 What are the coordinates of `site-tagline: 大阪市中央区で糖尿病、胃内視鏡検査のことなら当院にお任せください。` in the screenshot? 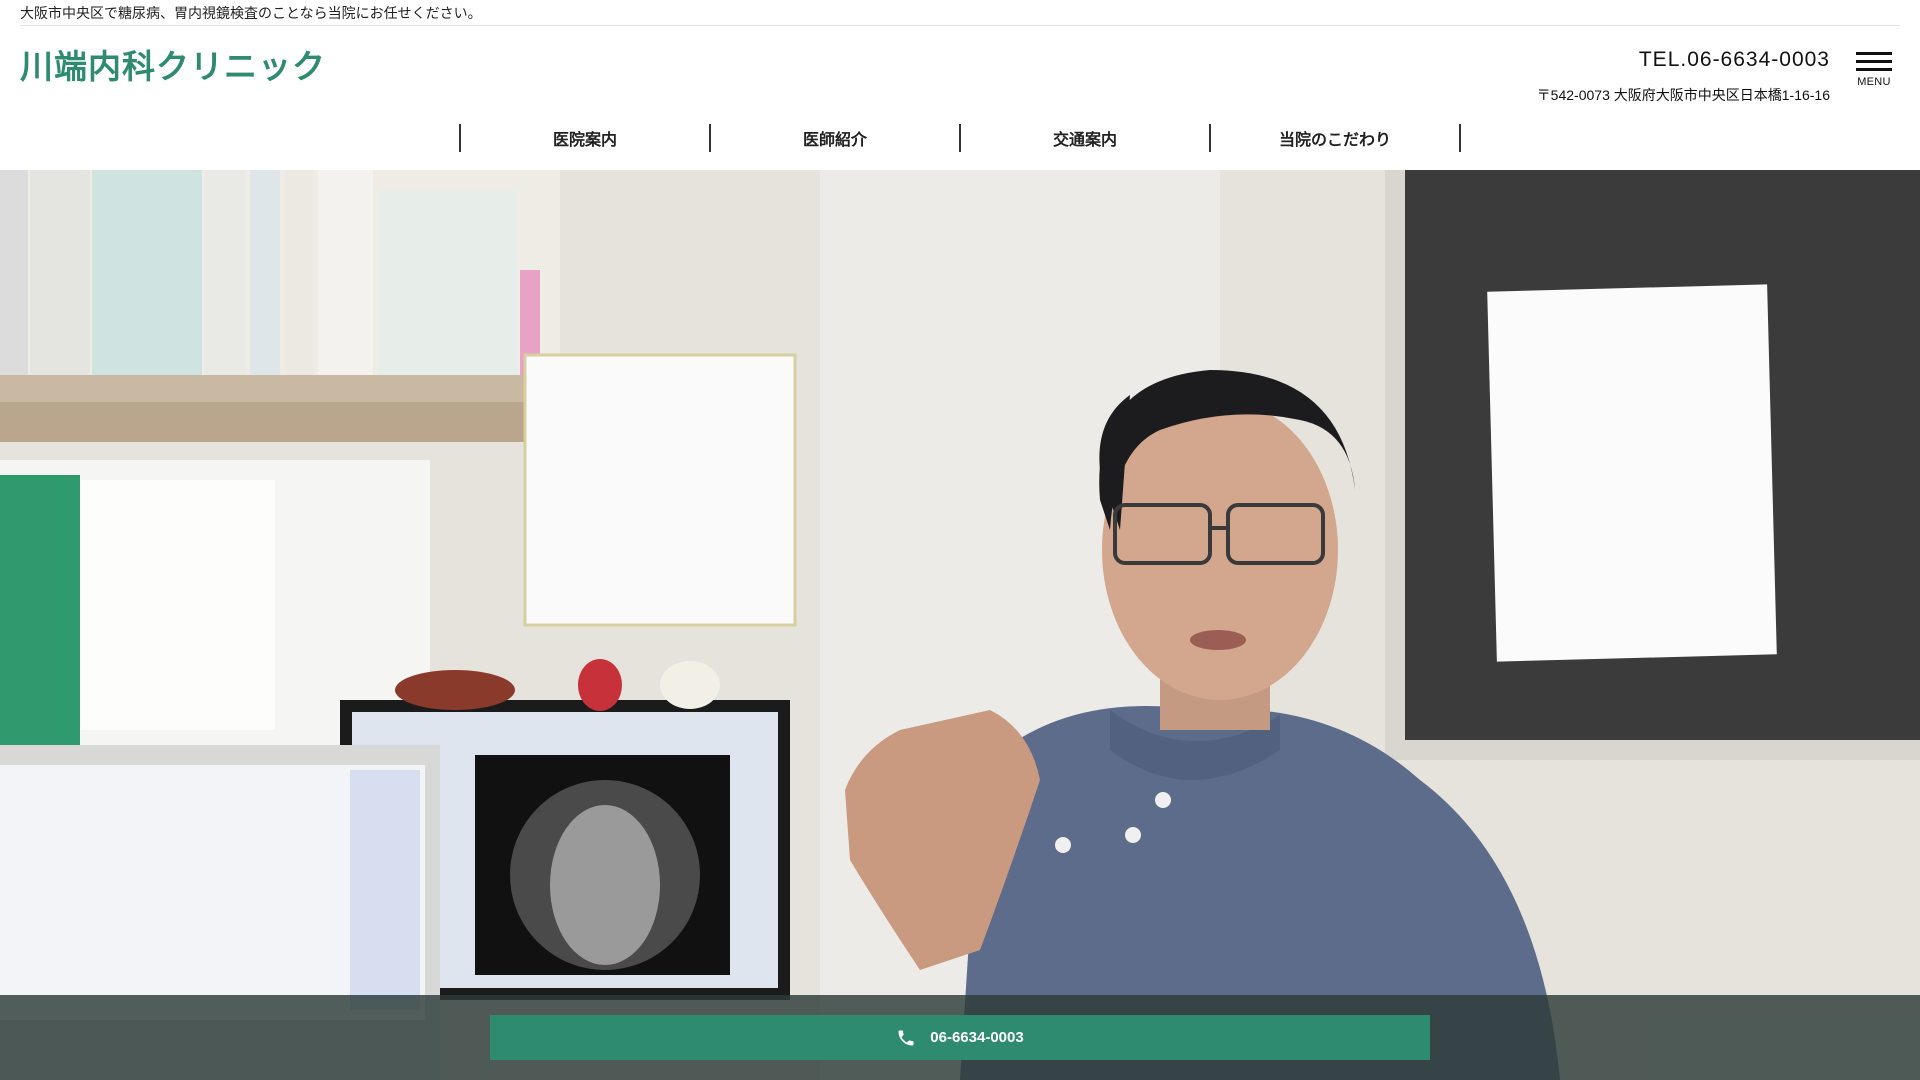 It's located at (251, 13).